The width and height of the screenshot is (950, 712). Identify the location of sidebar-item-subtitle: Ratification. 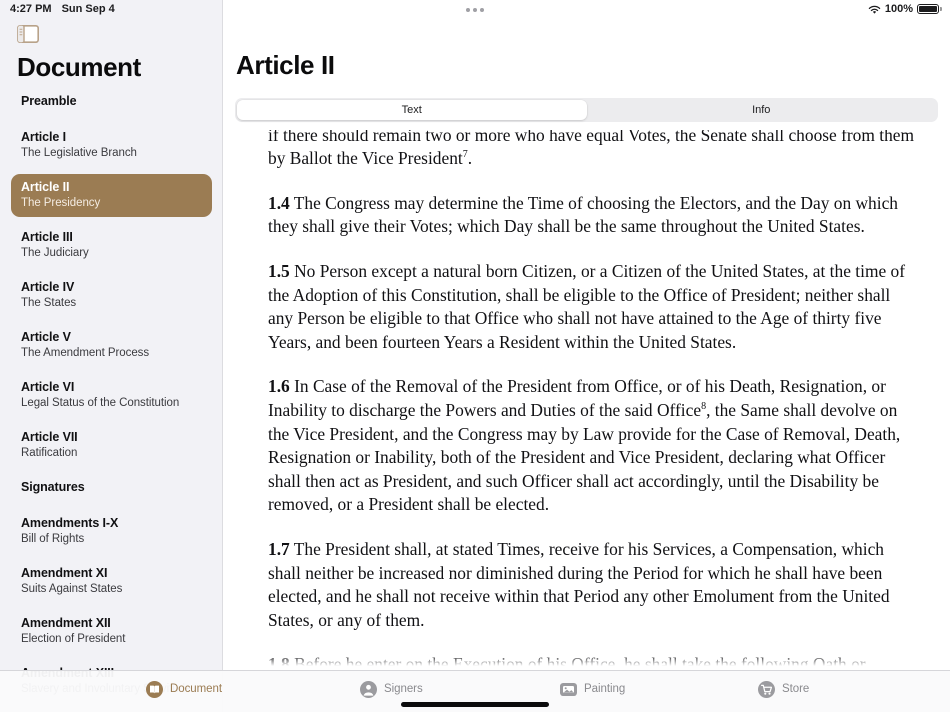
(49, 453).